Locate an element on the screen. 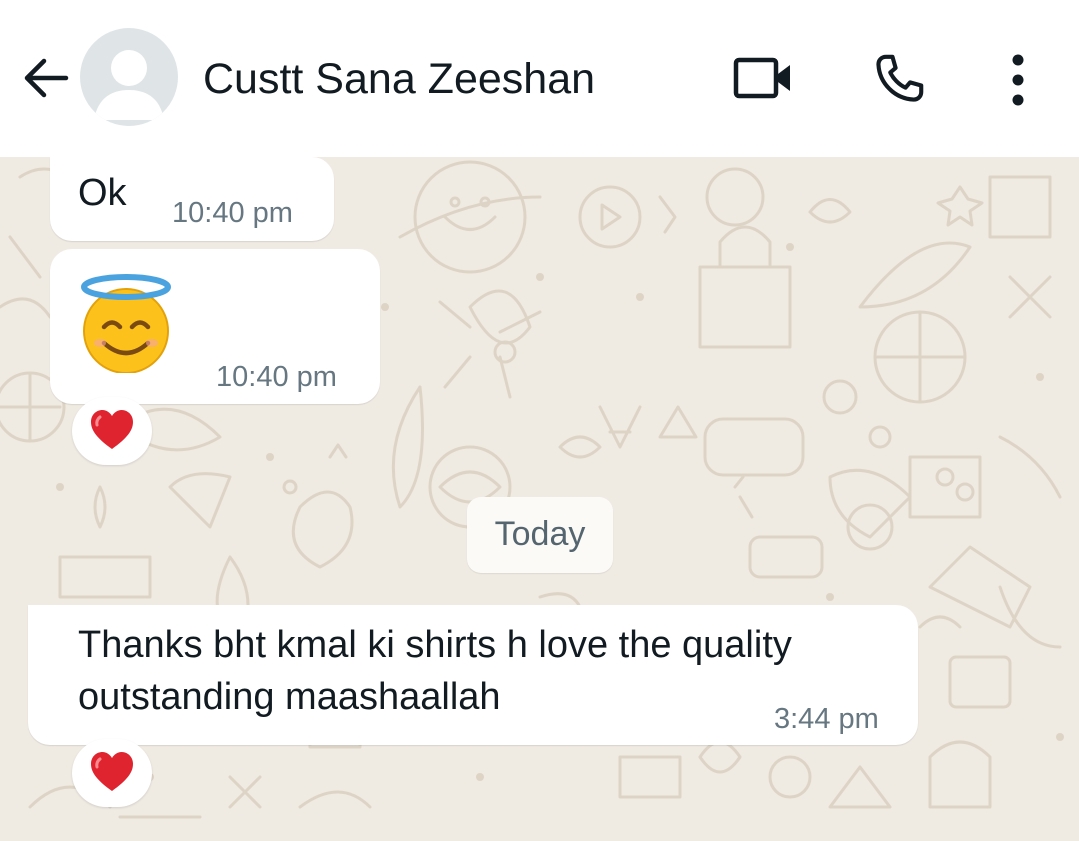 The height and width of the screenshot is (841, 1079). video-call-icon is located at coordinates (761, 78).